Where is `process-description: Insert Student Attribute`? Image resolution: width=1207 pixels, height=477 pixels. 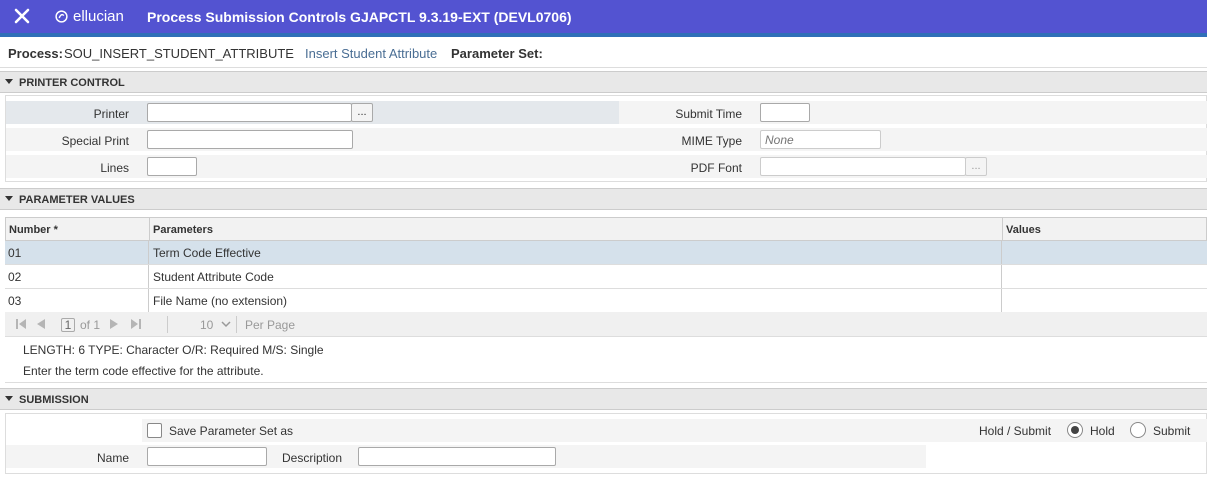 process-description: Insert Student Attribute is located at coordinates (371, 53).